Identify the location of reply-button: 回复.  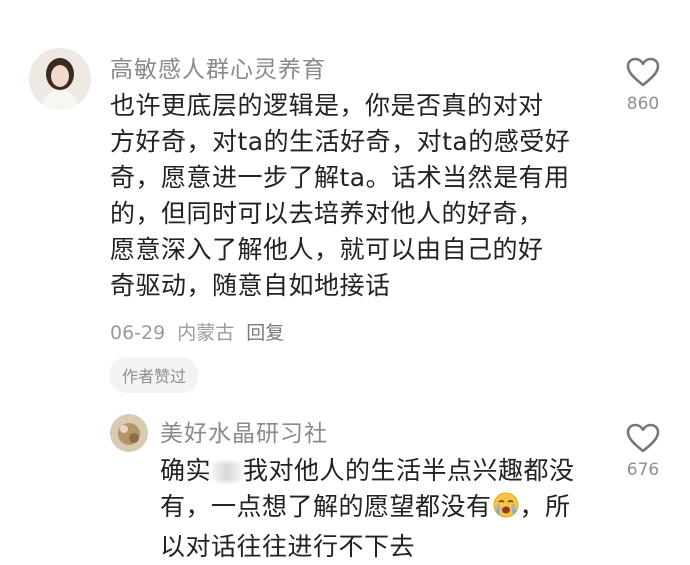
(265, 333).